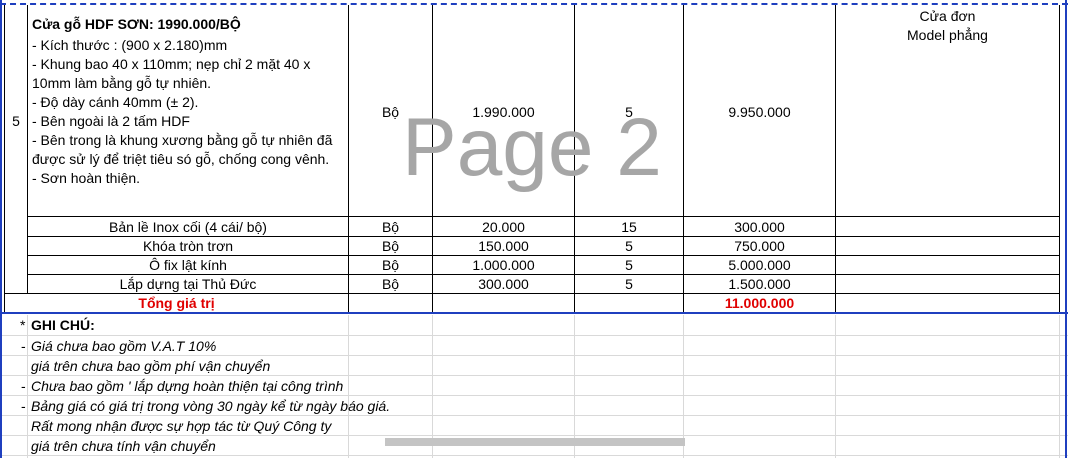 Image resolution: width=1068 pixels, height=458 pixels. I want to click on item-price: 300.000, so click(503, 284).